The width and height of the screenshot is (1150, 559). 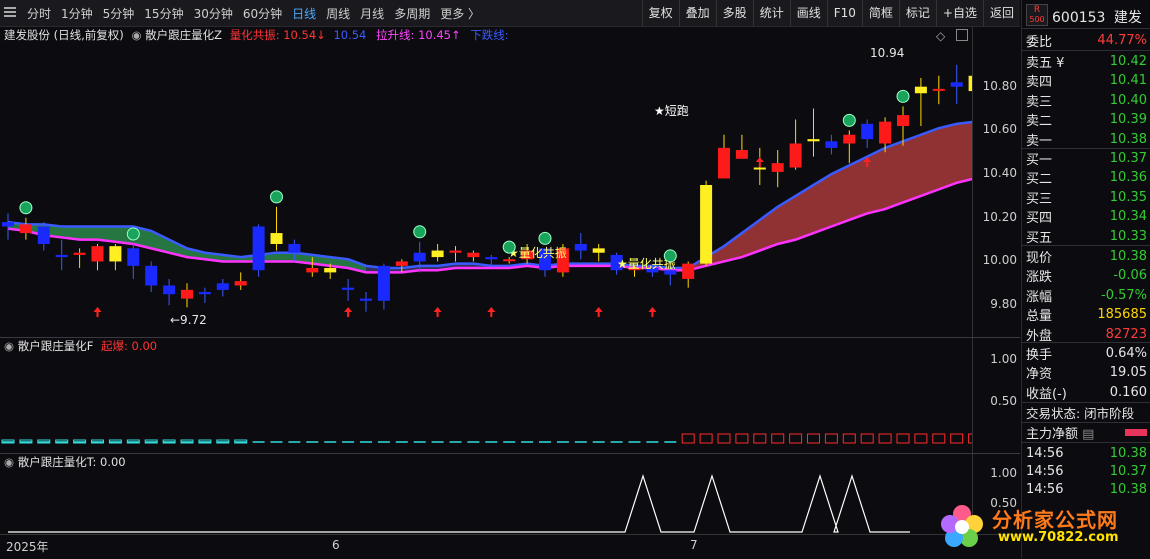 I want to click on toolbar-button: 简框, so click(x=880, y=13).